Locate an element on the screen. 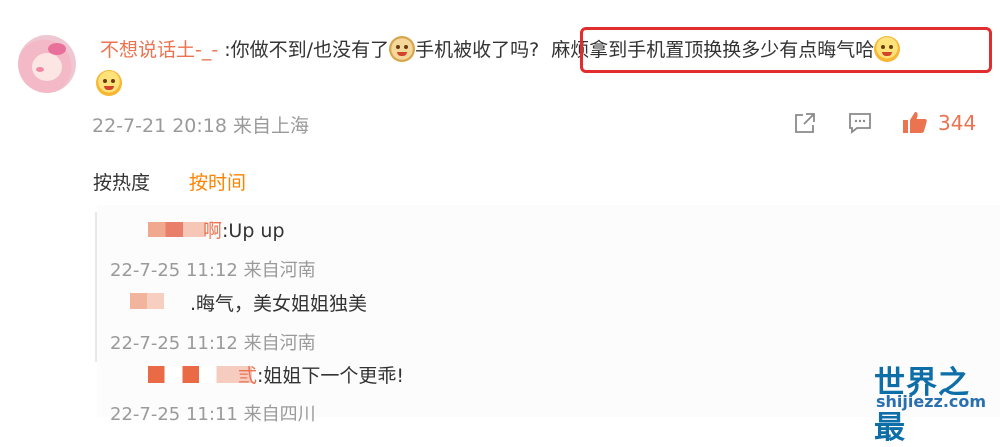 The height and width of the screenshot is (447, 1000). reply-item: 啊:Up up is located at coordinates (244, 229).